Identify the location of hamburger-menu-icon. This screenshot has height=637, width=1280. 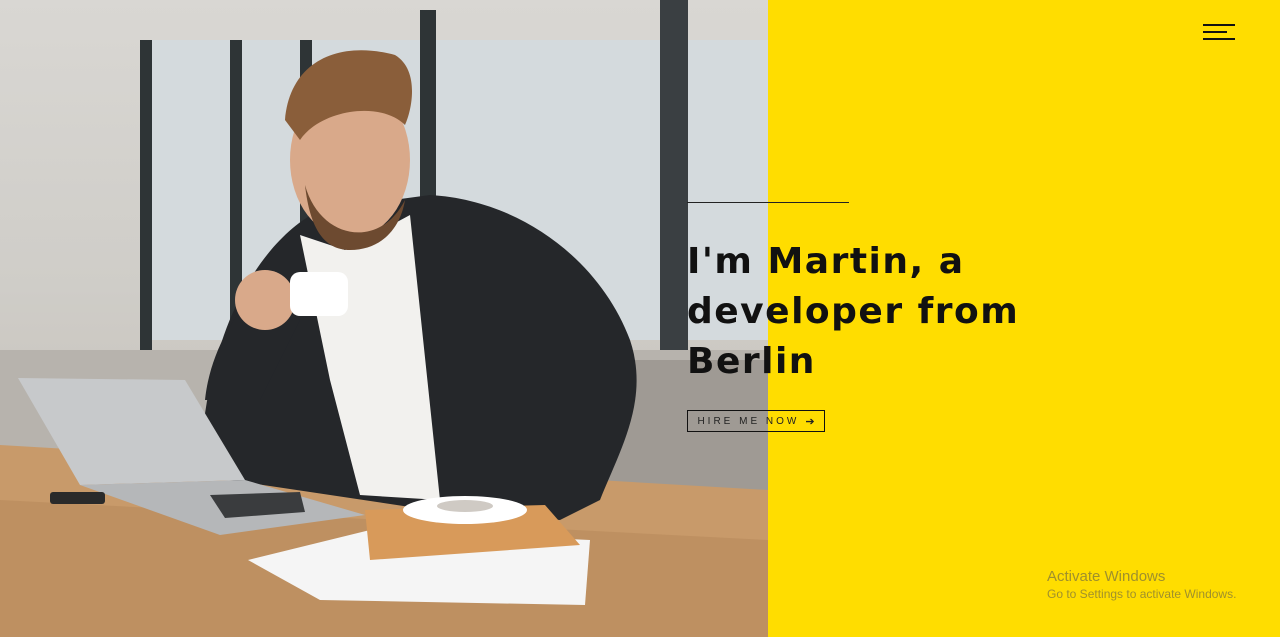
(1219, 32).